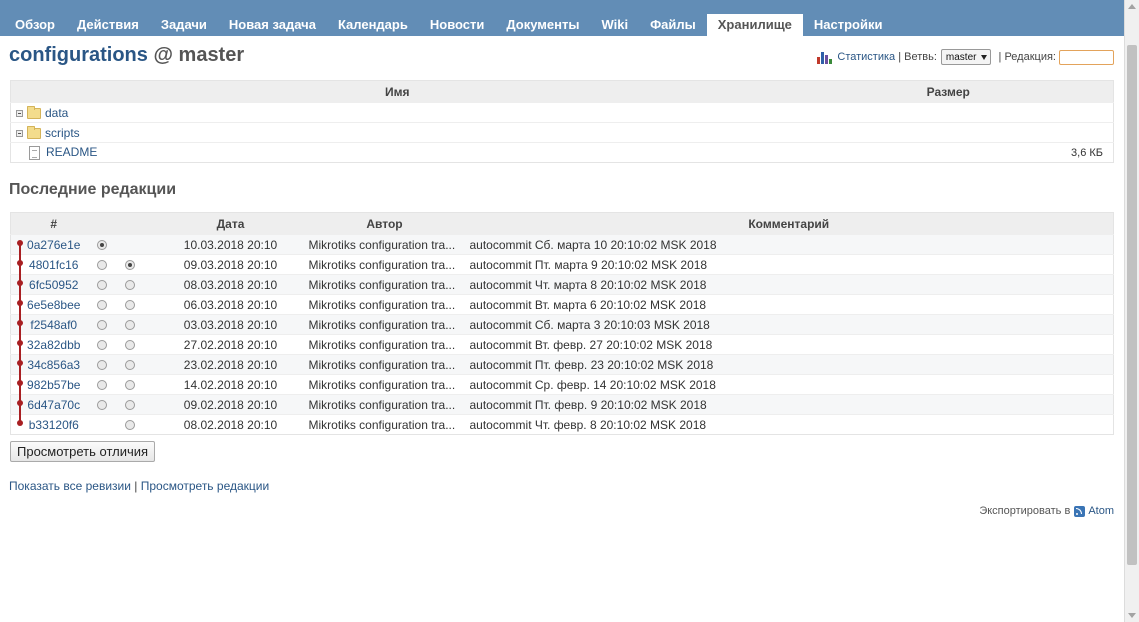  Describe the element at coordinates (754, 25) in the screenshot. I see `tab-repository: Хранилище` at that location.